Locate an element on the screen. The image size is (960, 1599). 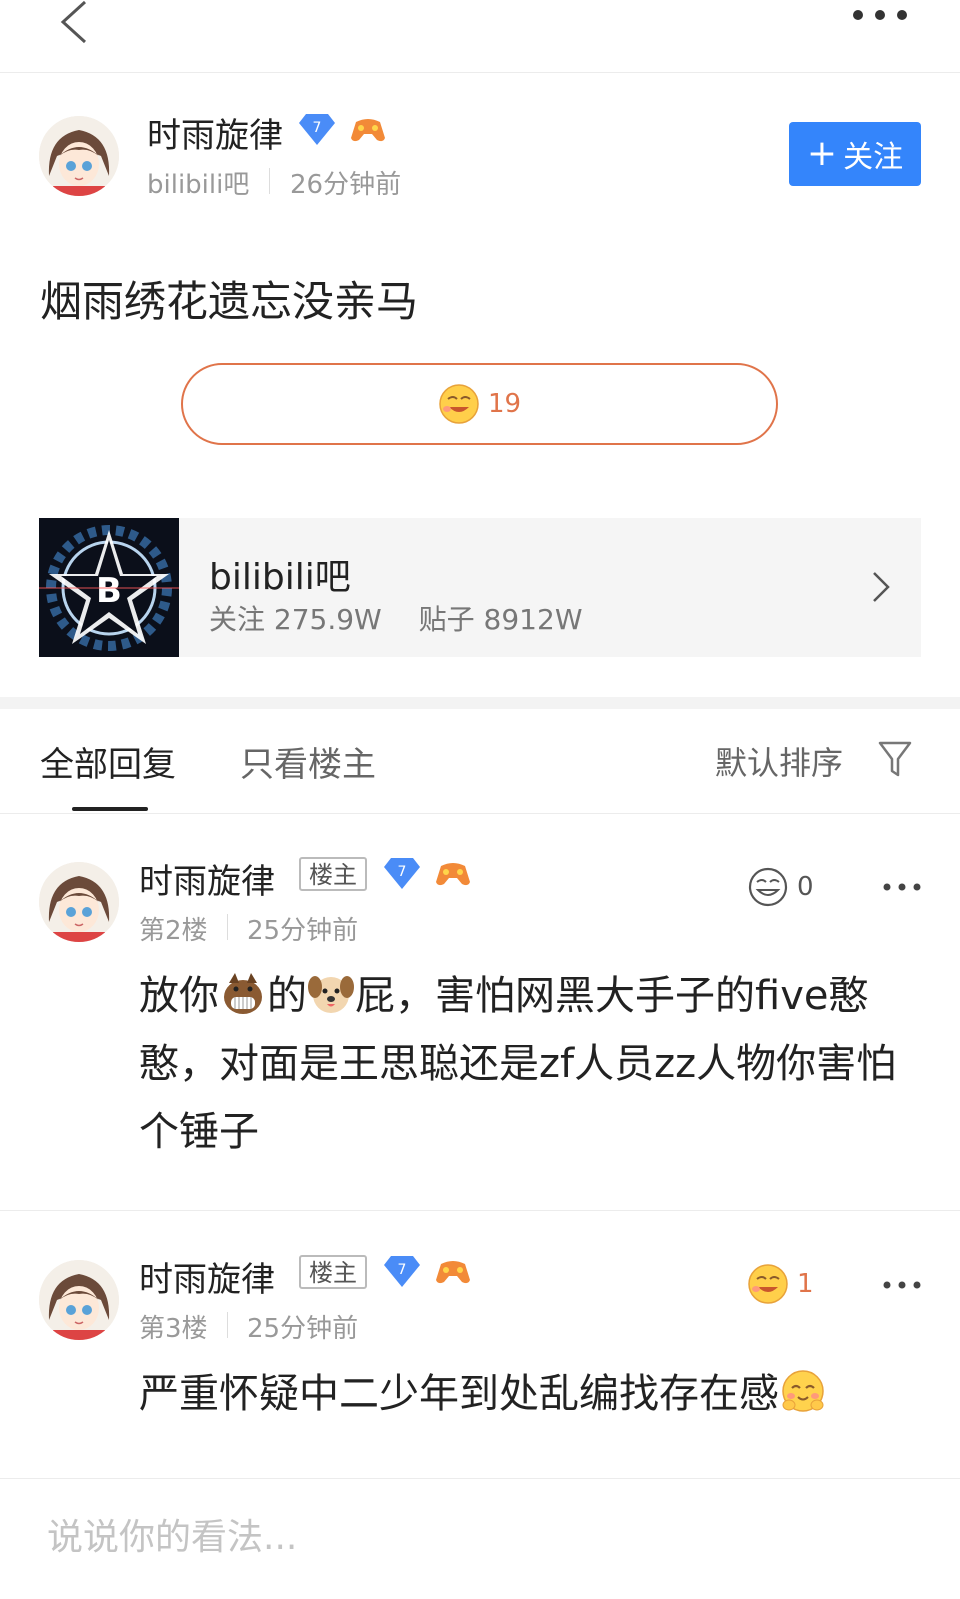
active-tab-indicator is located at coordinates (110, 809).